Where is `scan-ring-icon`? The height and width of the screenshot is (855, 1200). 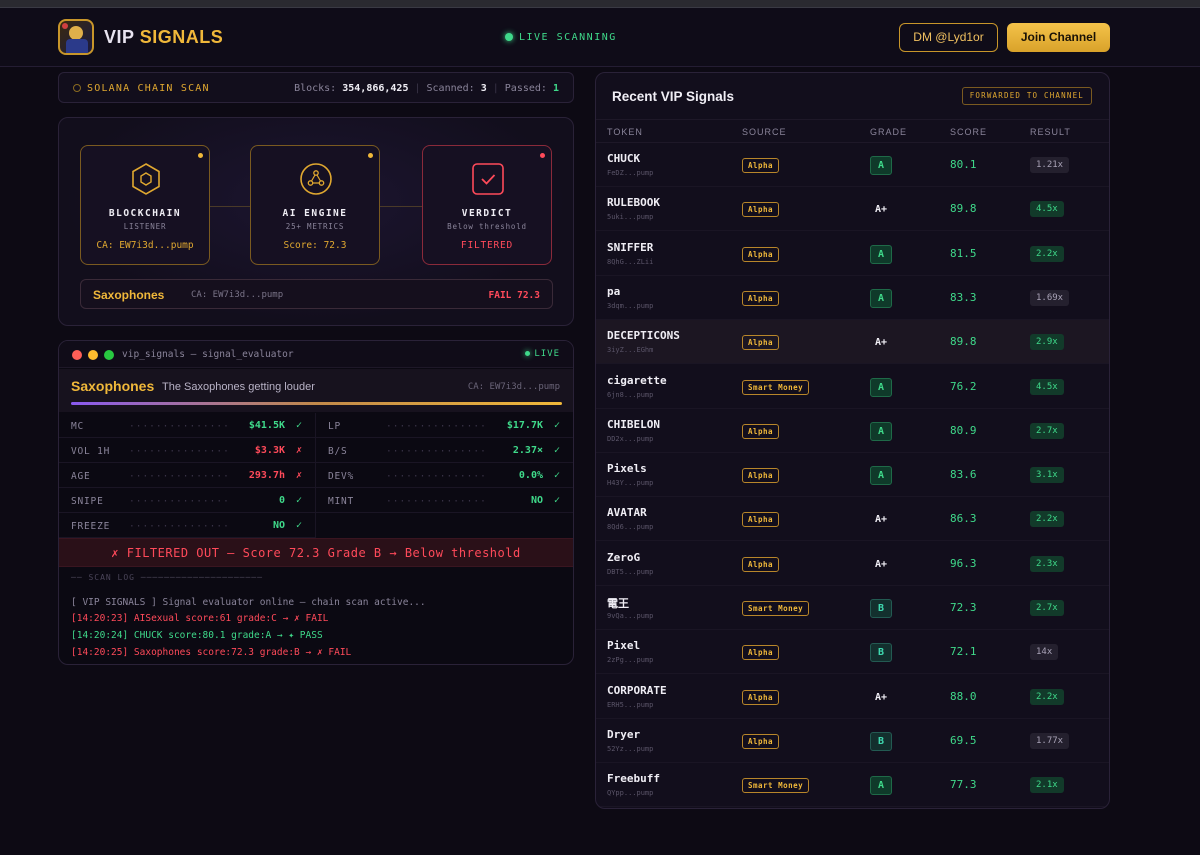
scan-ring-icon is located at coordinates (77, 88).